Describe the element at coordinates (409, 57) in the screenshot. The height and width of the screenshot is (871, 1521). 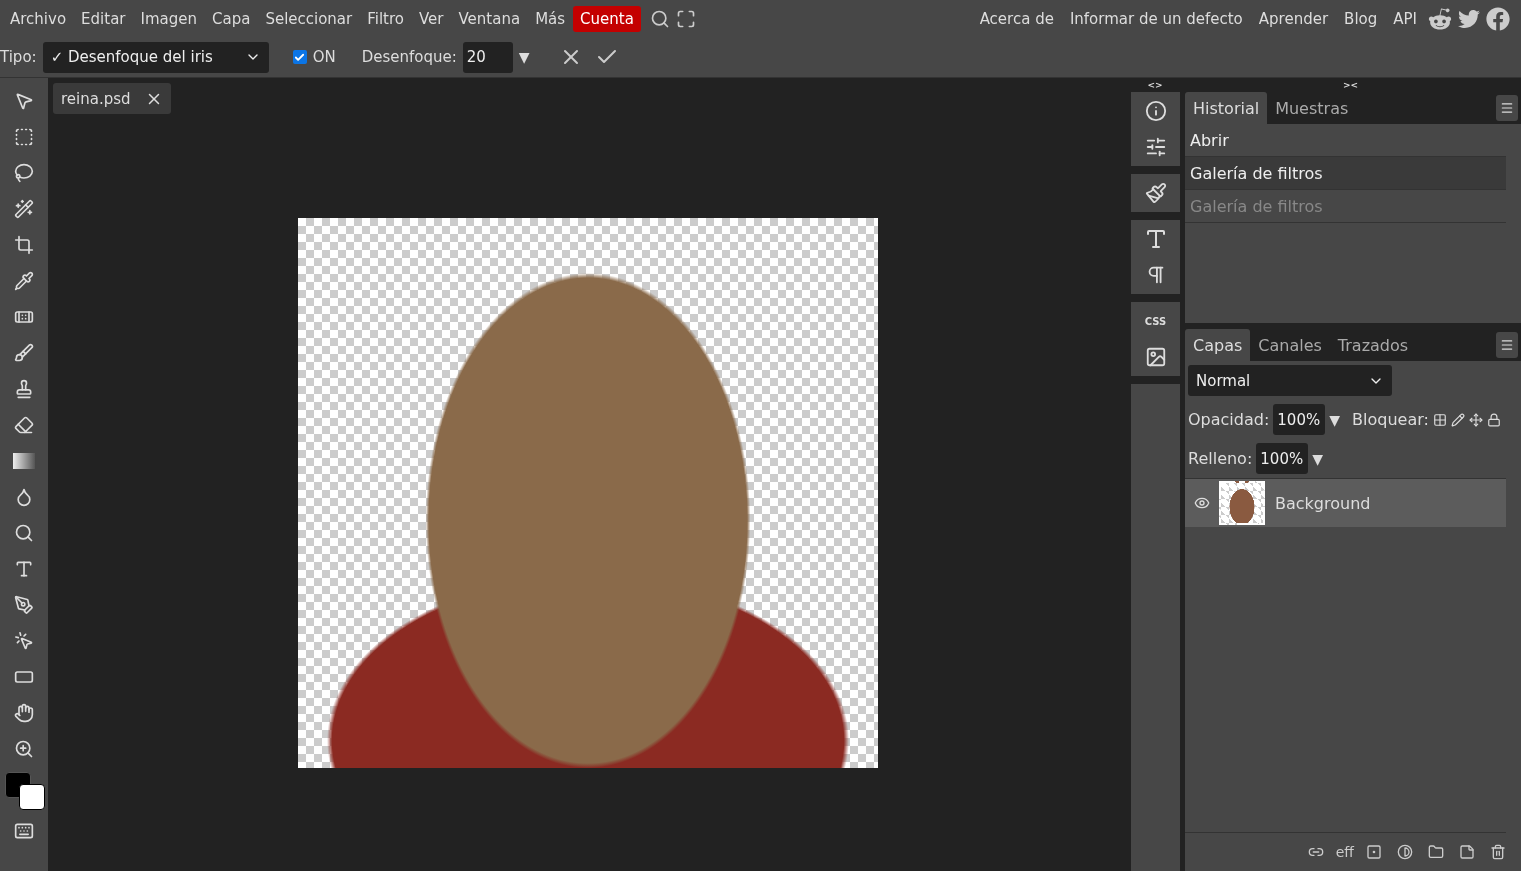
I see `blur-label: Desenfoque:` at that location.